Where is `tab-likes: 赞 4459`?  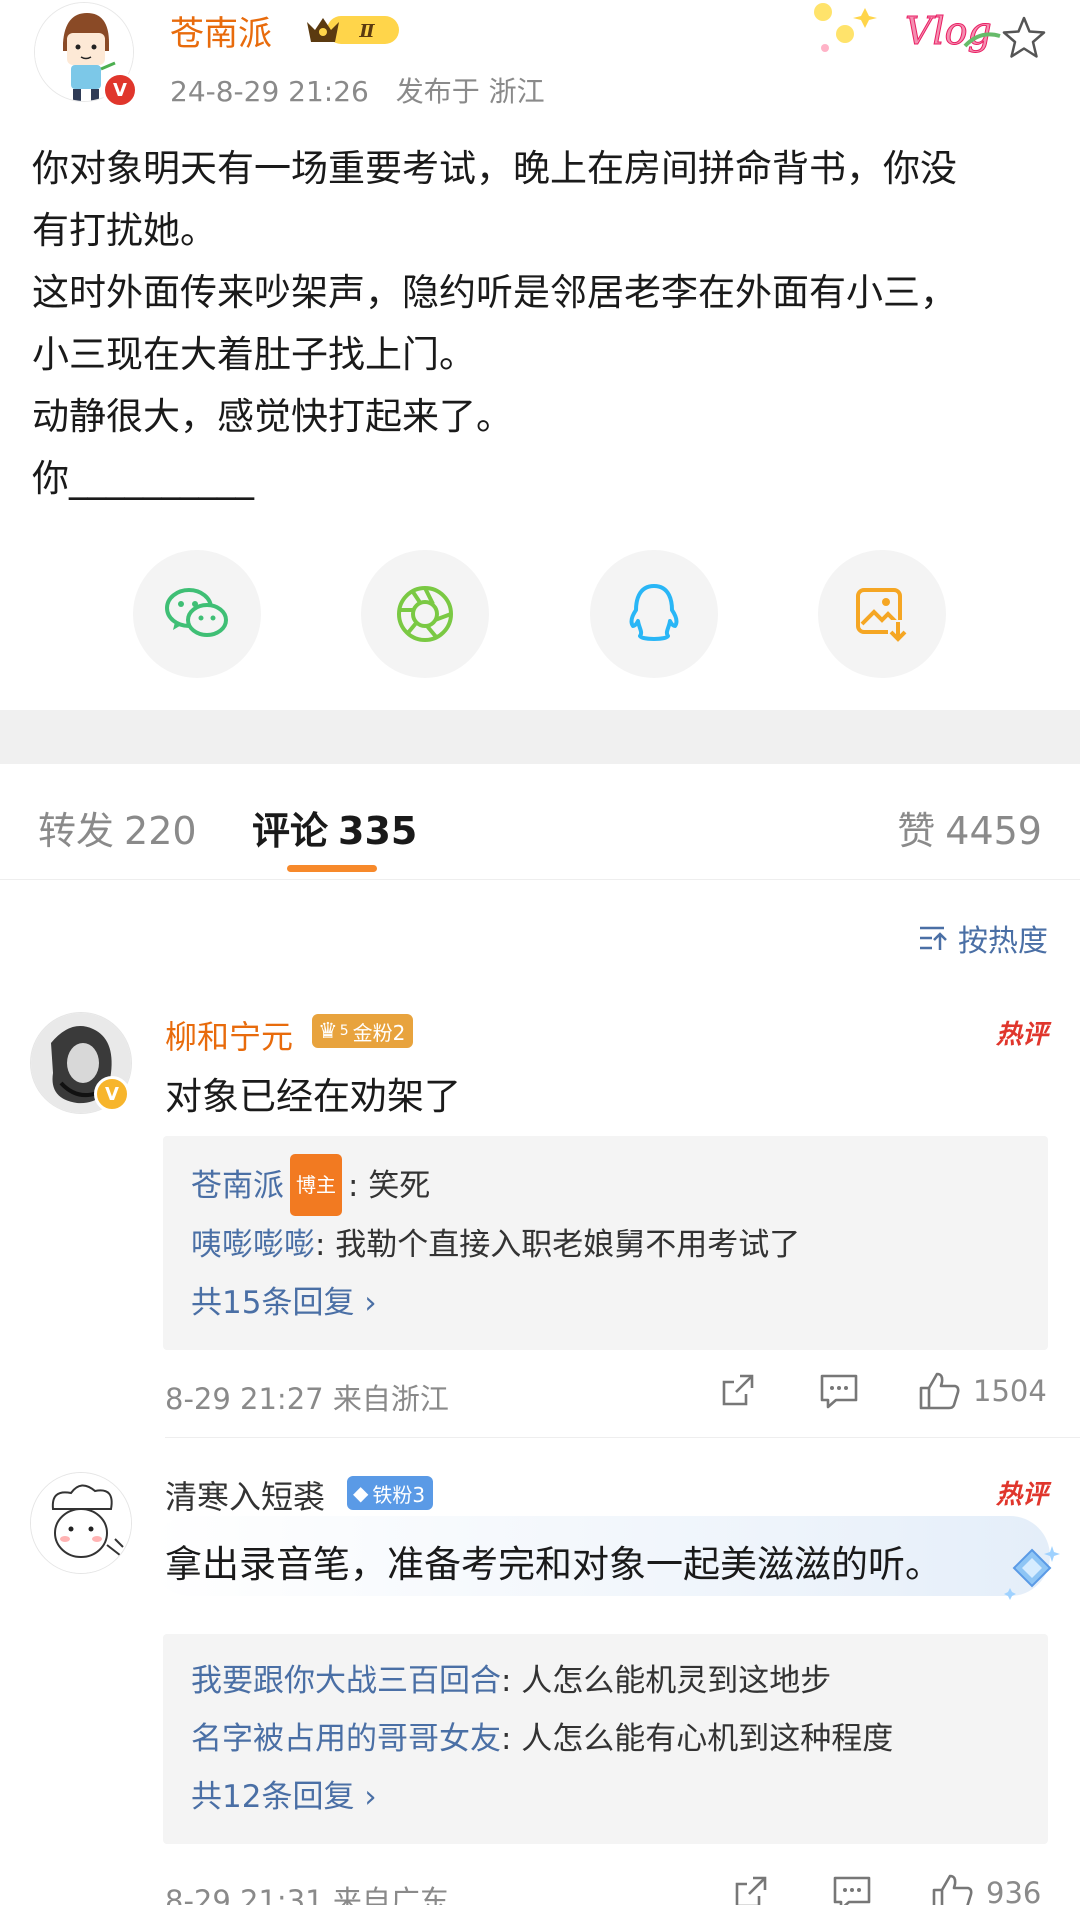
tab-likes: 赞 4459 is located at coordinates (969, 827).